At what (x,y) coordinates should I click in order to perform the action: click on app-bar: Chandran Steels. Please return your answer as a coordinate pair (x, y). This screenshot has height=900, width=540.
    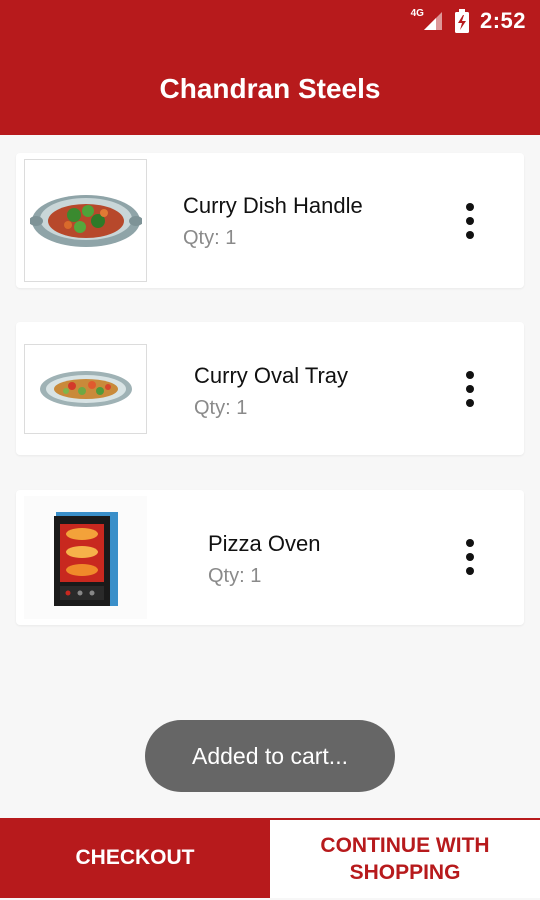
    Looking at the image, I should click on (270, 88).